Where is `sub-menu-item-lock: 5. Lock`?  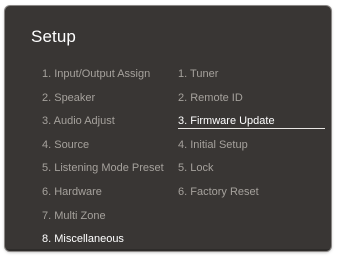 sub-menu-item-lock: 5. Lock is located at coordinates (253, 172).